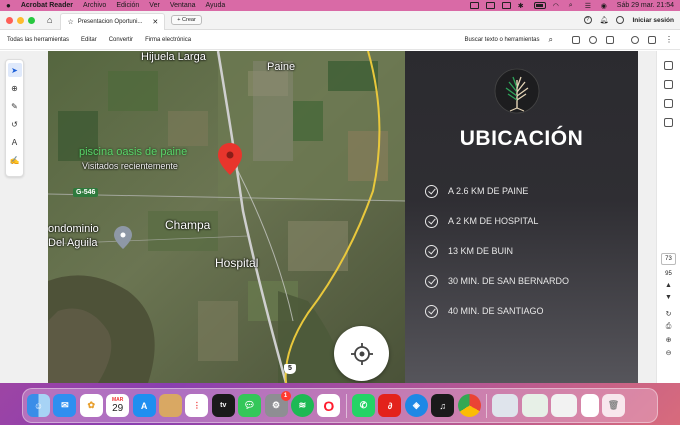 The image size is (680, 425). I want to click on link-icon, so click(652, 39).